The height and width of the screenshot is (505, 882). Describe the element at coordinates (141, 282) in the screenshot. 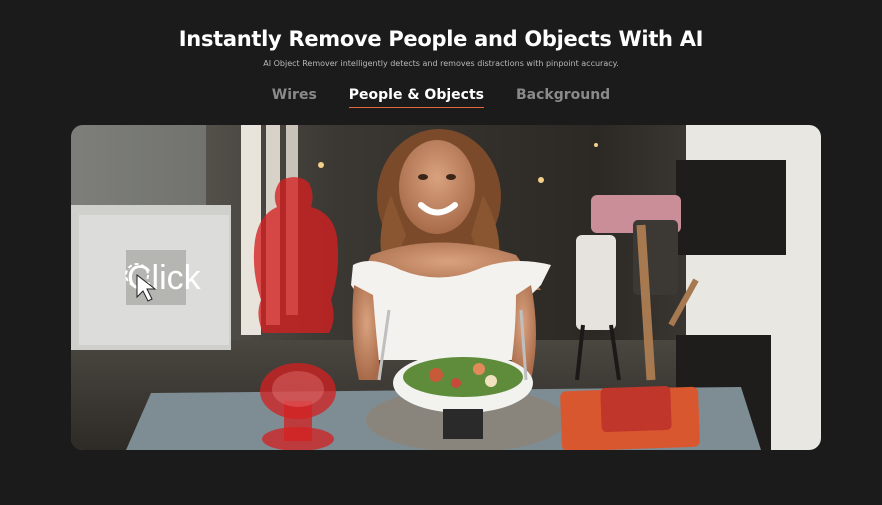

I see `cursor-click-icon` at that location.